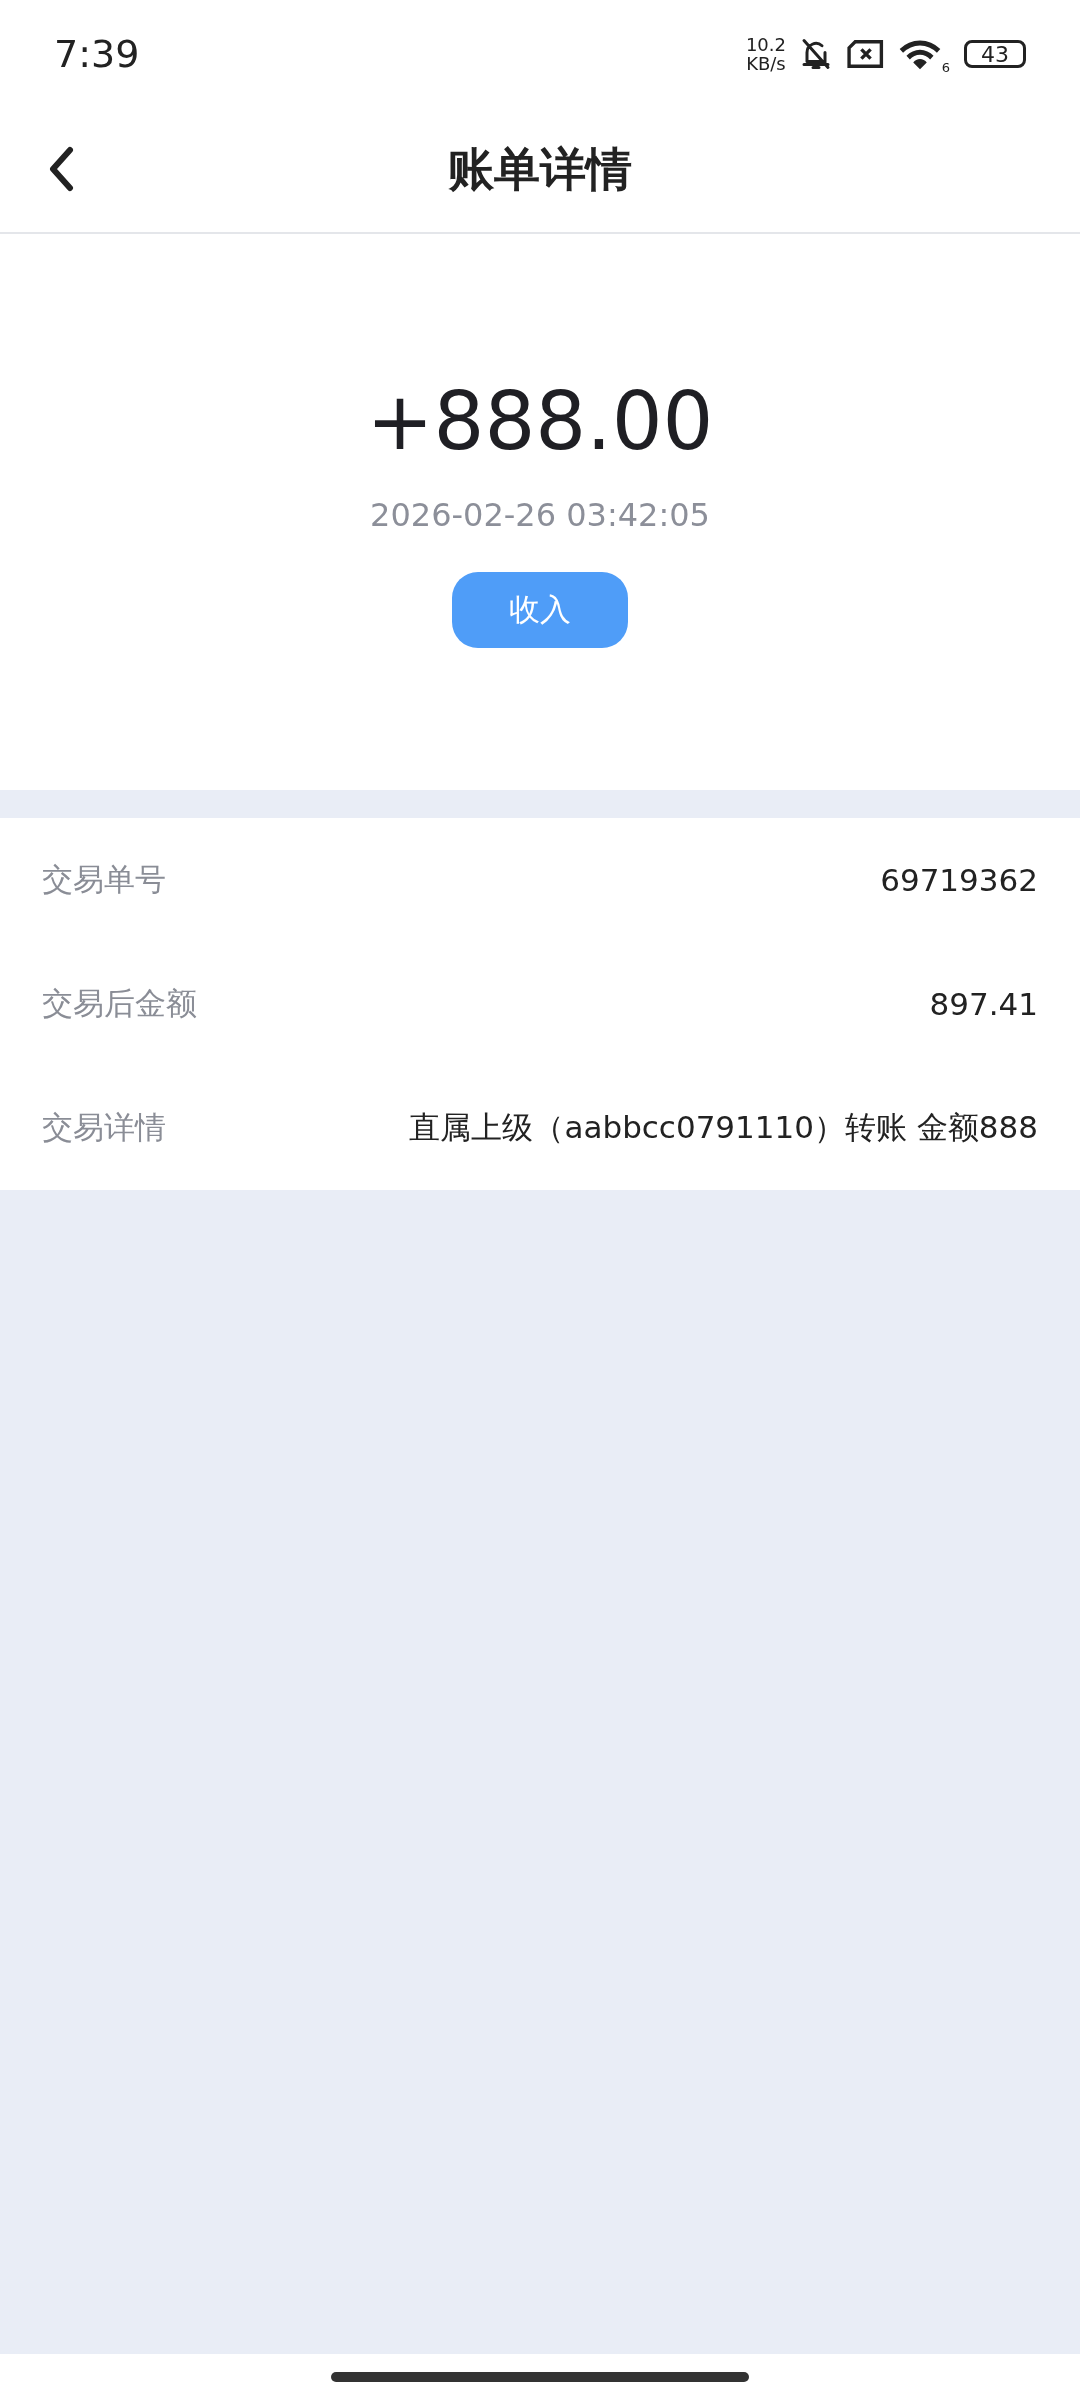 Image resolution: width=1080 pixels, height=2400 pixels. What do you see at coordinates (104, 879) in the screenshot?
I see `detail-label: 交易单号` at bounding box center [104, 879].